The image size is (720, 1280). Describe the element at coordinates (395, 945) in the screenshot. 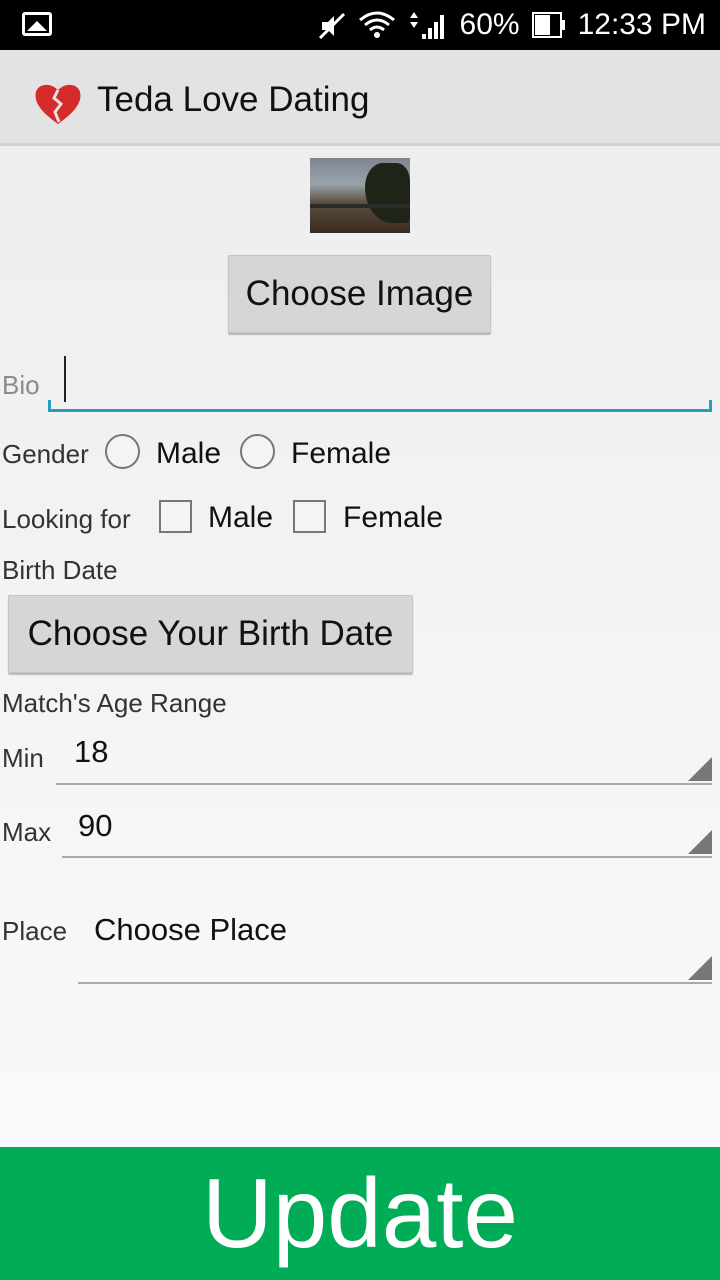

I see `place-spinner: Choose Place` at that location.